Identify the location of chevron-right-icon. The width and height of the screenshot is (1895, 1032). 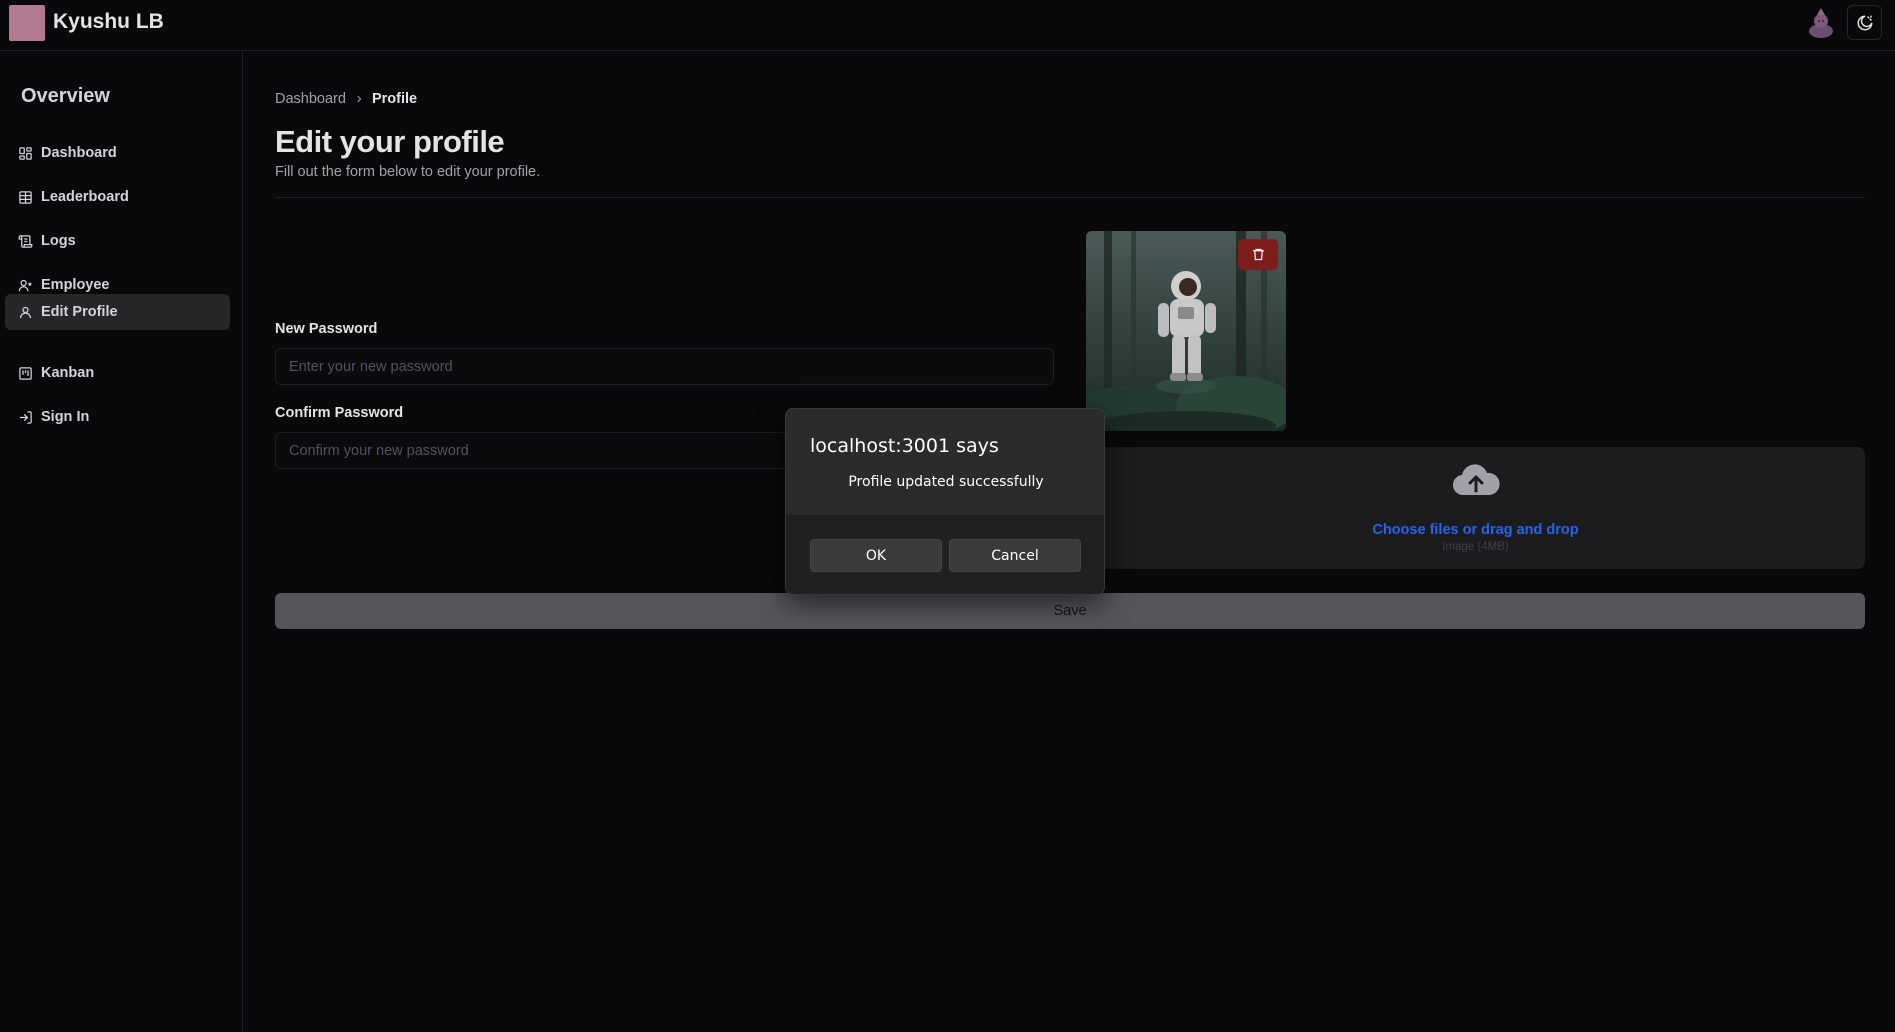
(359, 99).